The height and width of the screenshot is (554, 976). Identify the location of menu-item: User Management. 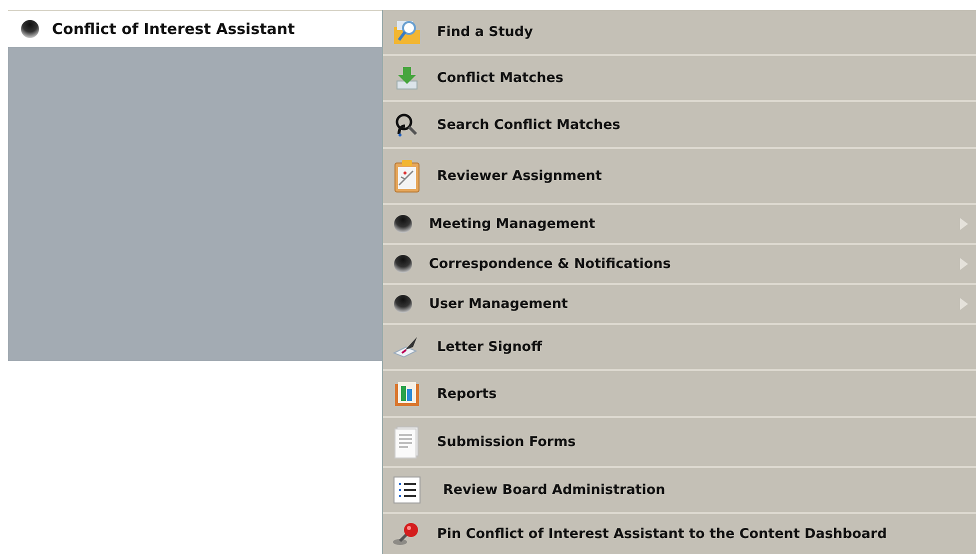
(679, 305).